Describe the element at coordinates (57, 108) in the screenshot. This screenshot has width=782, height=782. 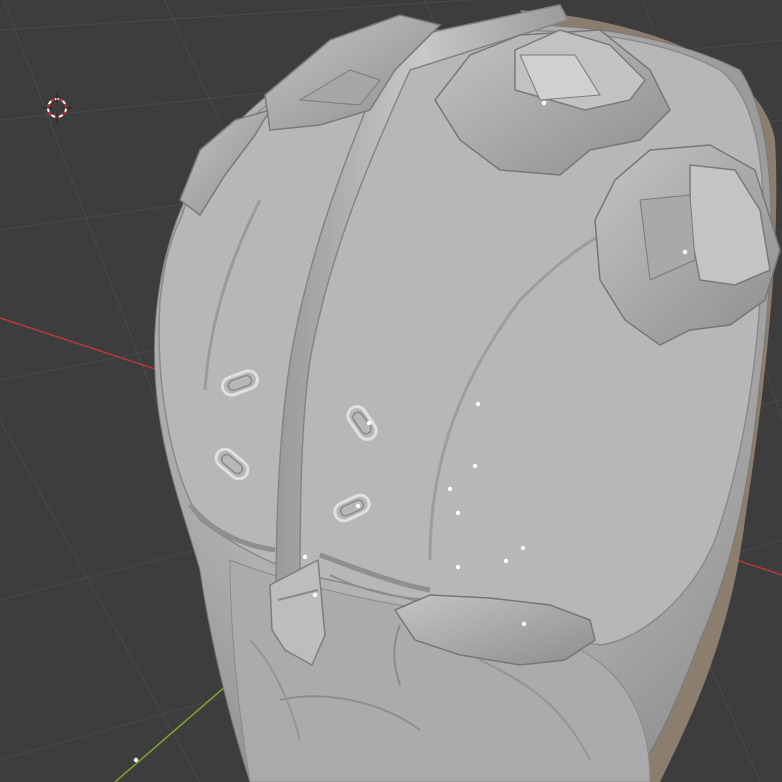
I see `3d-cursor-icon` at that location.